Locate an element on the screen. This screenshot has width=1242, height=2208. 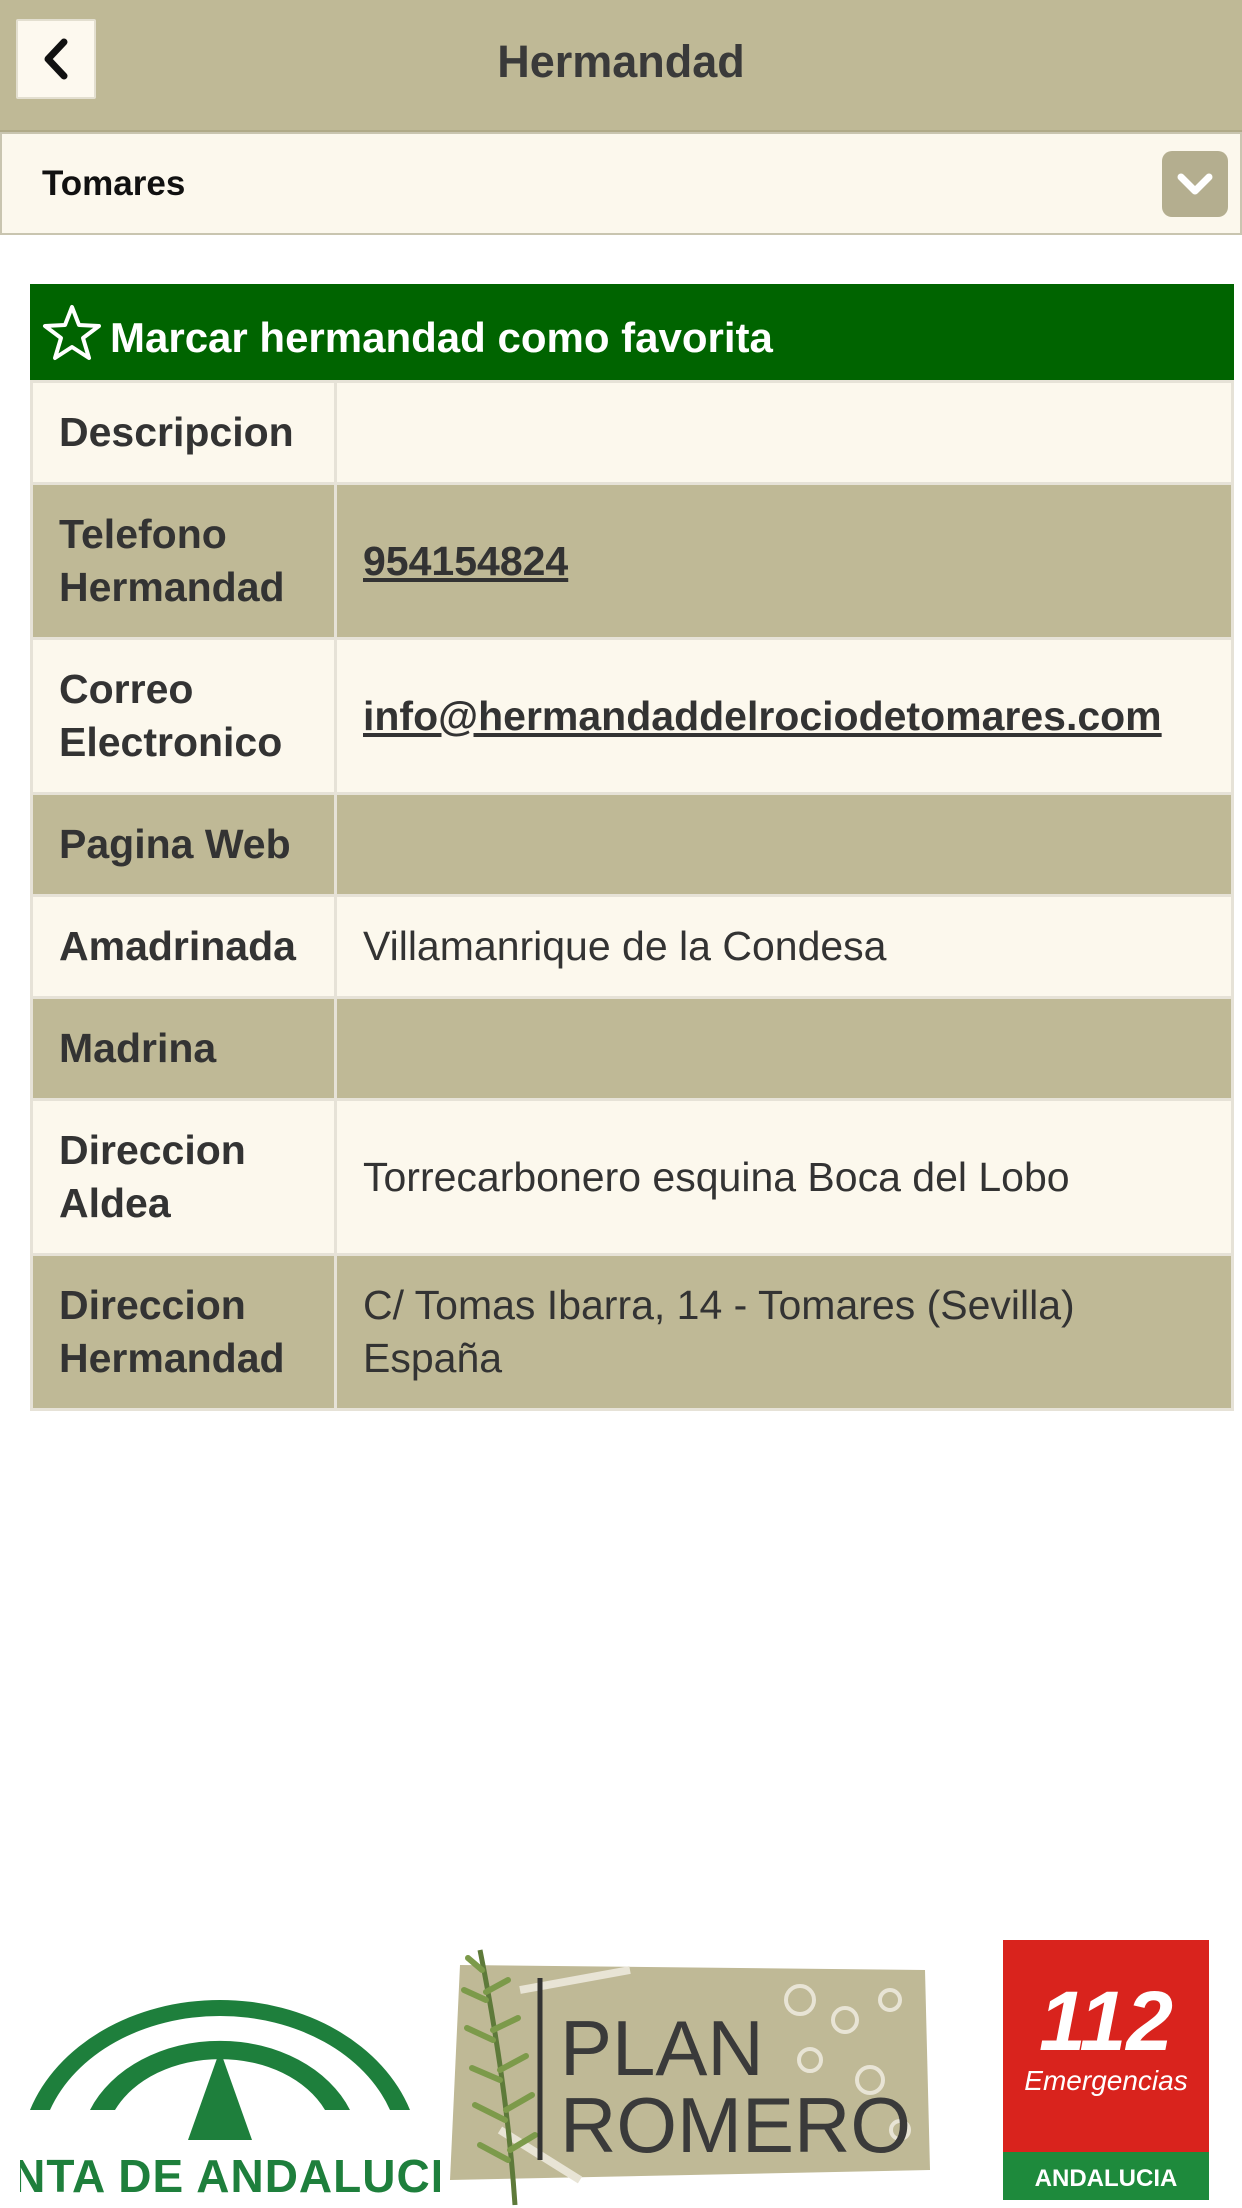
table-row: Telefono Hermandad 954154824 is located at coordinates (632, 561).